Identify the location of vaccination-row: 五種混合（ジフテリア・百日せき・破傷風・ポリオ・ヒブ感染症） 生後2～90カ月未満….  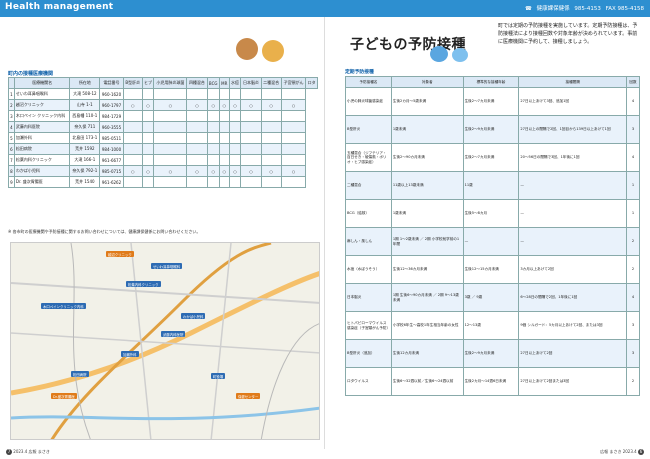
(492, 157).